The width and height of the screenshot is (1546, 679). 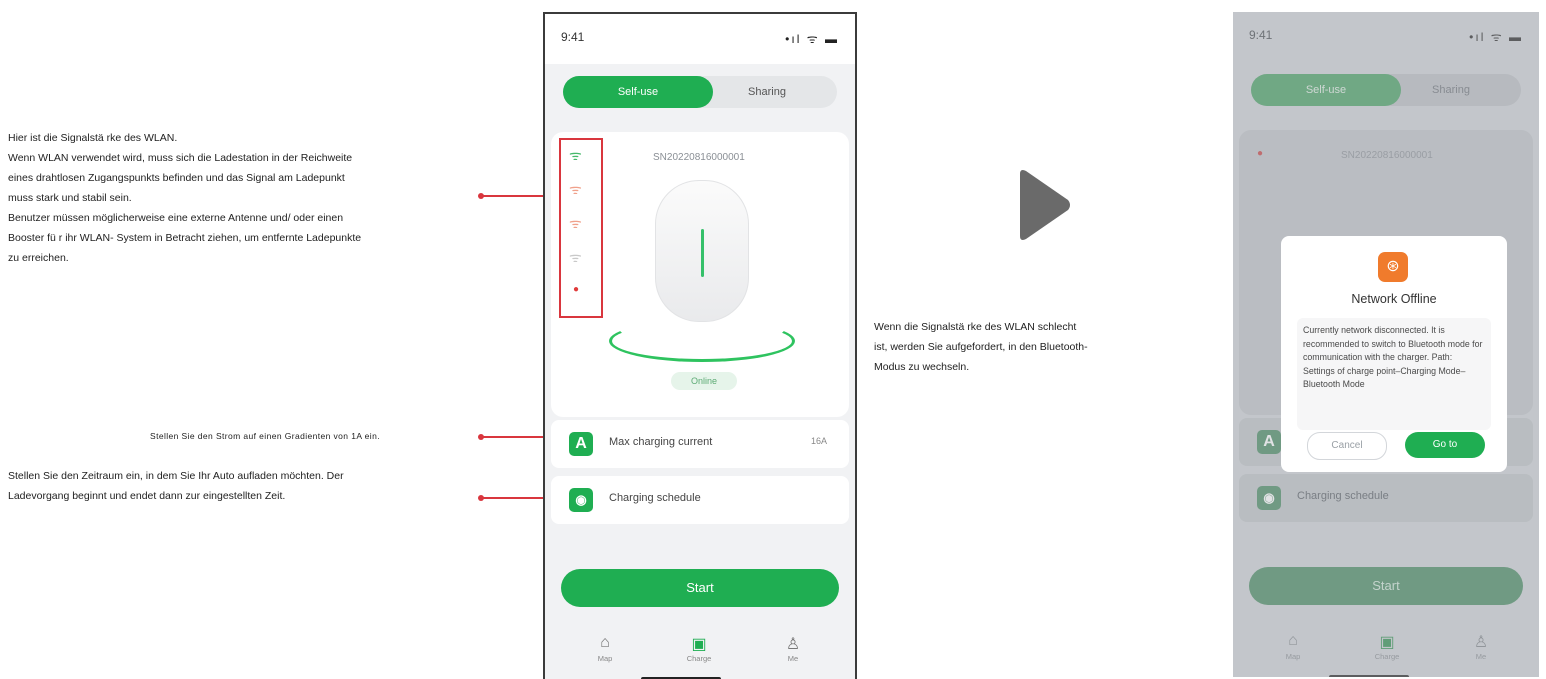 What do you see at coordinates (922, 367) in the screenshot?
I see `annotation-line: Modus zu wechseln.` at bounding box center [922, 367].